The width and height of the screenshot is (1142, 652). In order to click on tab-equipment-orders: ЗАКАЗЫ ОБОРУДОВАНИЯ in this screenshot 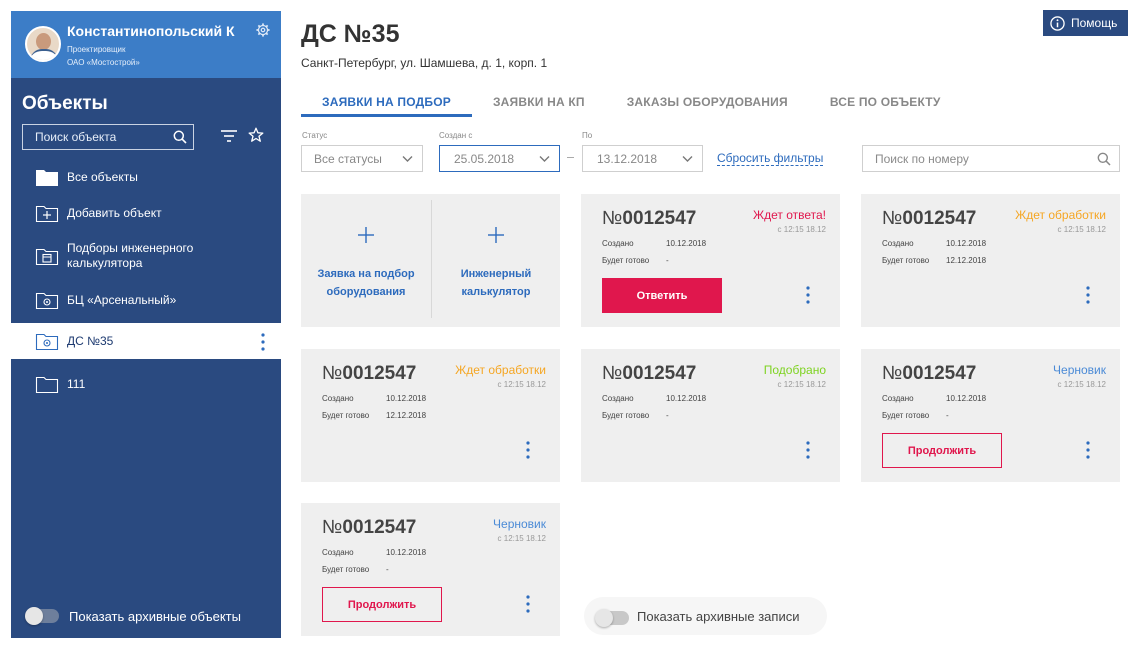, I will do `click(707, 103)`.